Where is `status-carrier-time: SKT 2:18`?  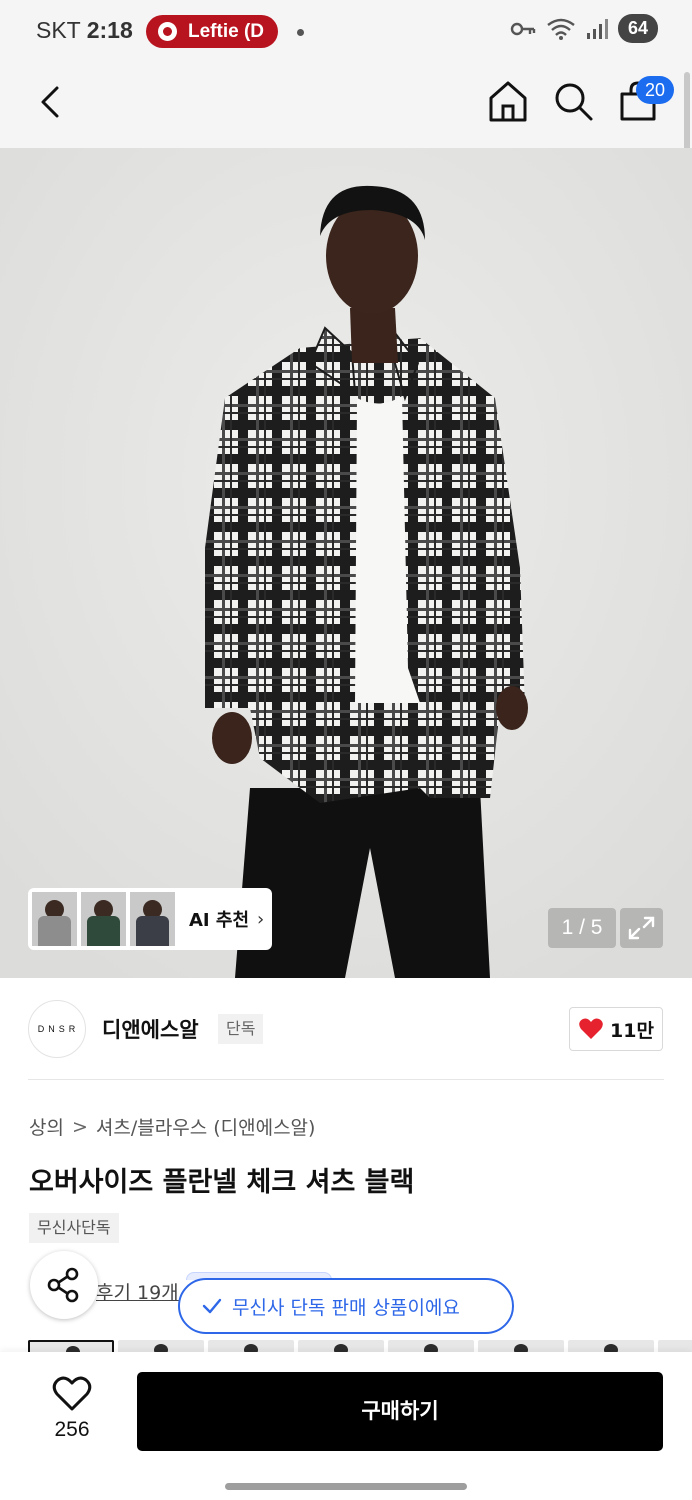
status-carrier-time: SKT 2:18 is located at coordinates (84, 30).